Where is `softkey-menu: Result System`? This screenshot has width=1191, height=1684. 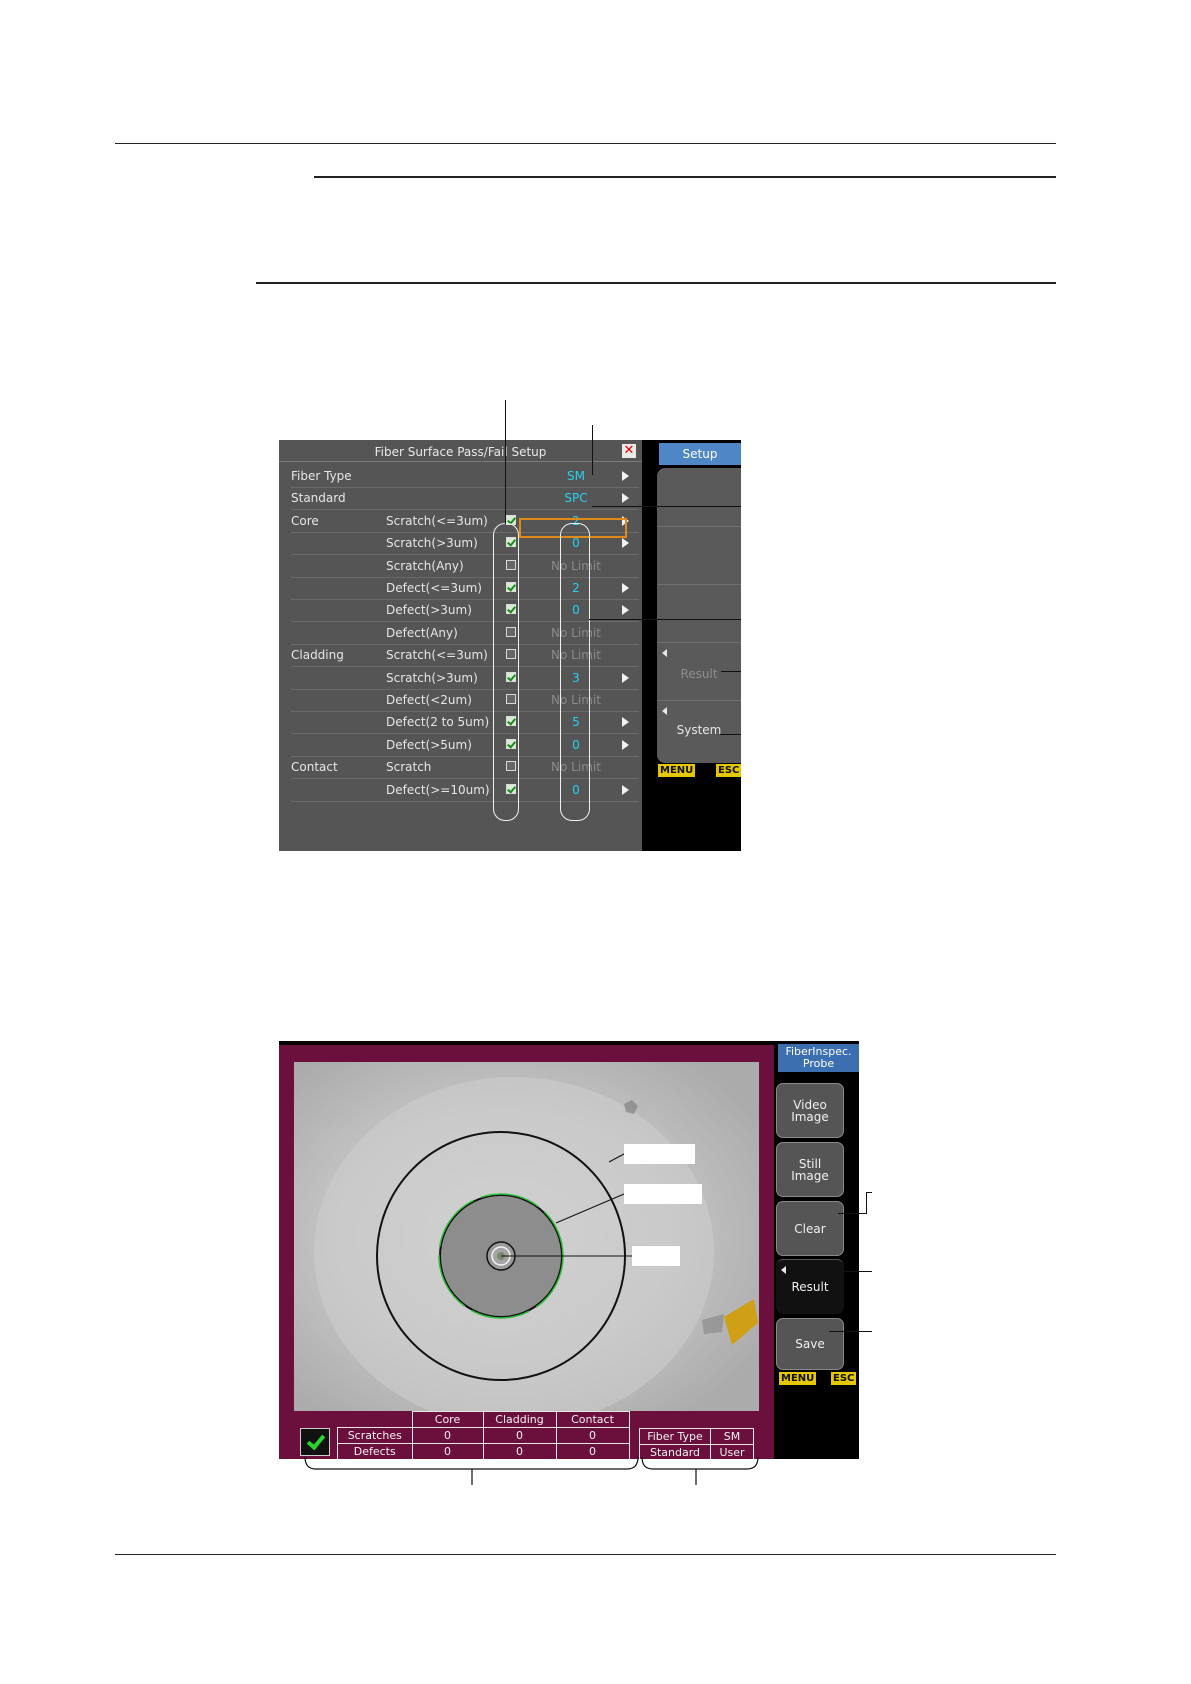 softkey-menu: Result System is located at coordinates (699, 615).